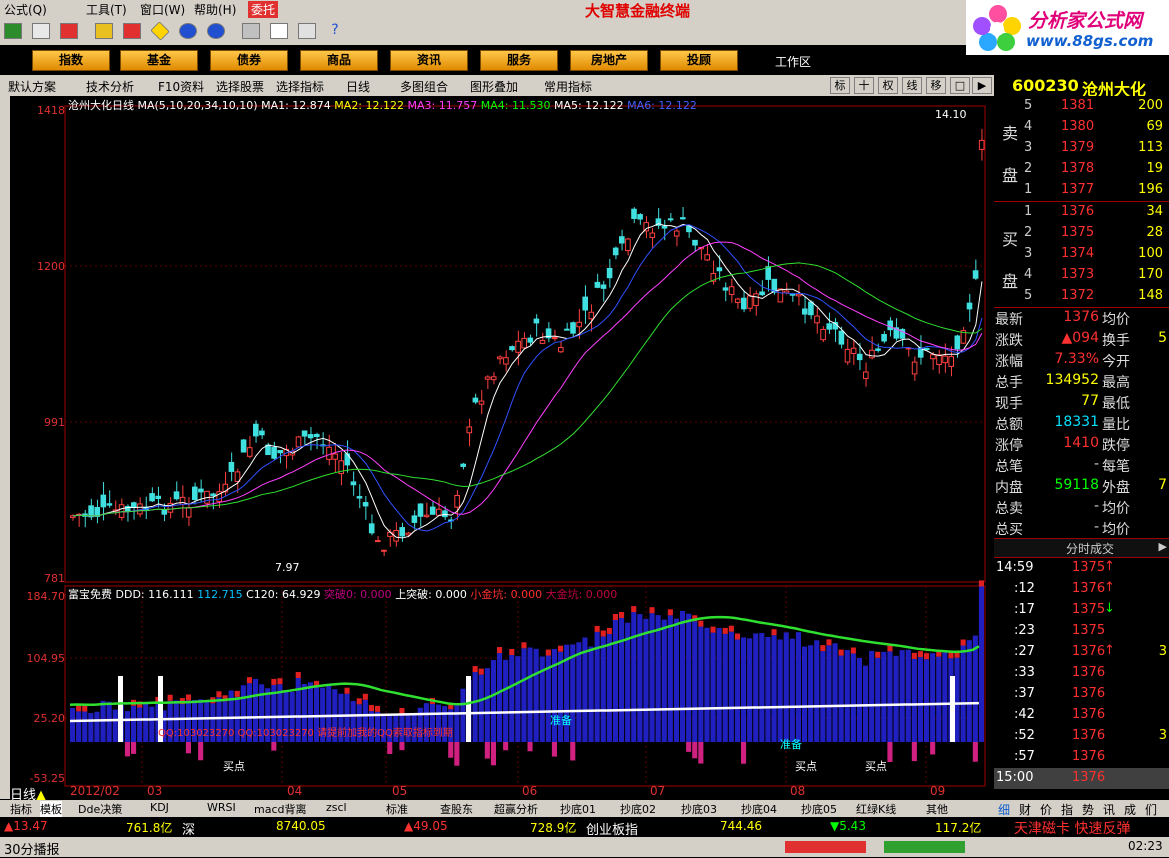  I want to click on tb-overlay: 图形叠加, so click(494, 86).